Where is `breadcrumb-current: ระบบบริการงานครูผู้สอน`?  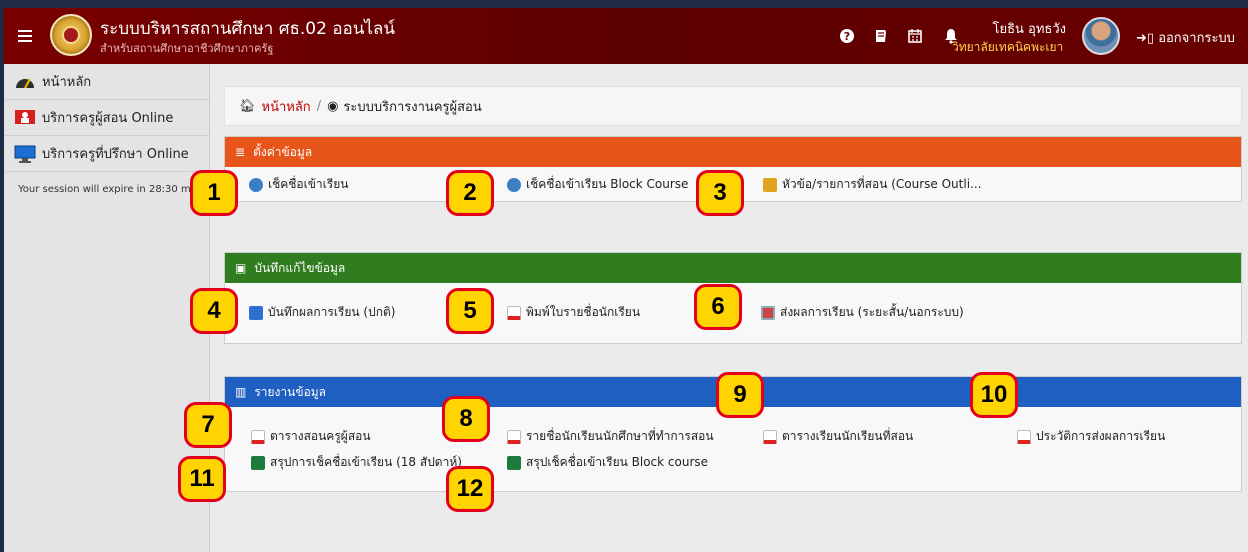 breadcrumb-current: ระบบบริการงานครูผู้สอน is located at coordinates (412, 107).